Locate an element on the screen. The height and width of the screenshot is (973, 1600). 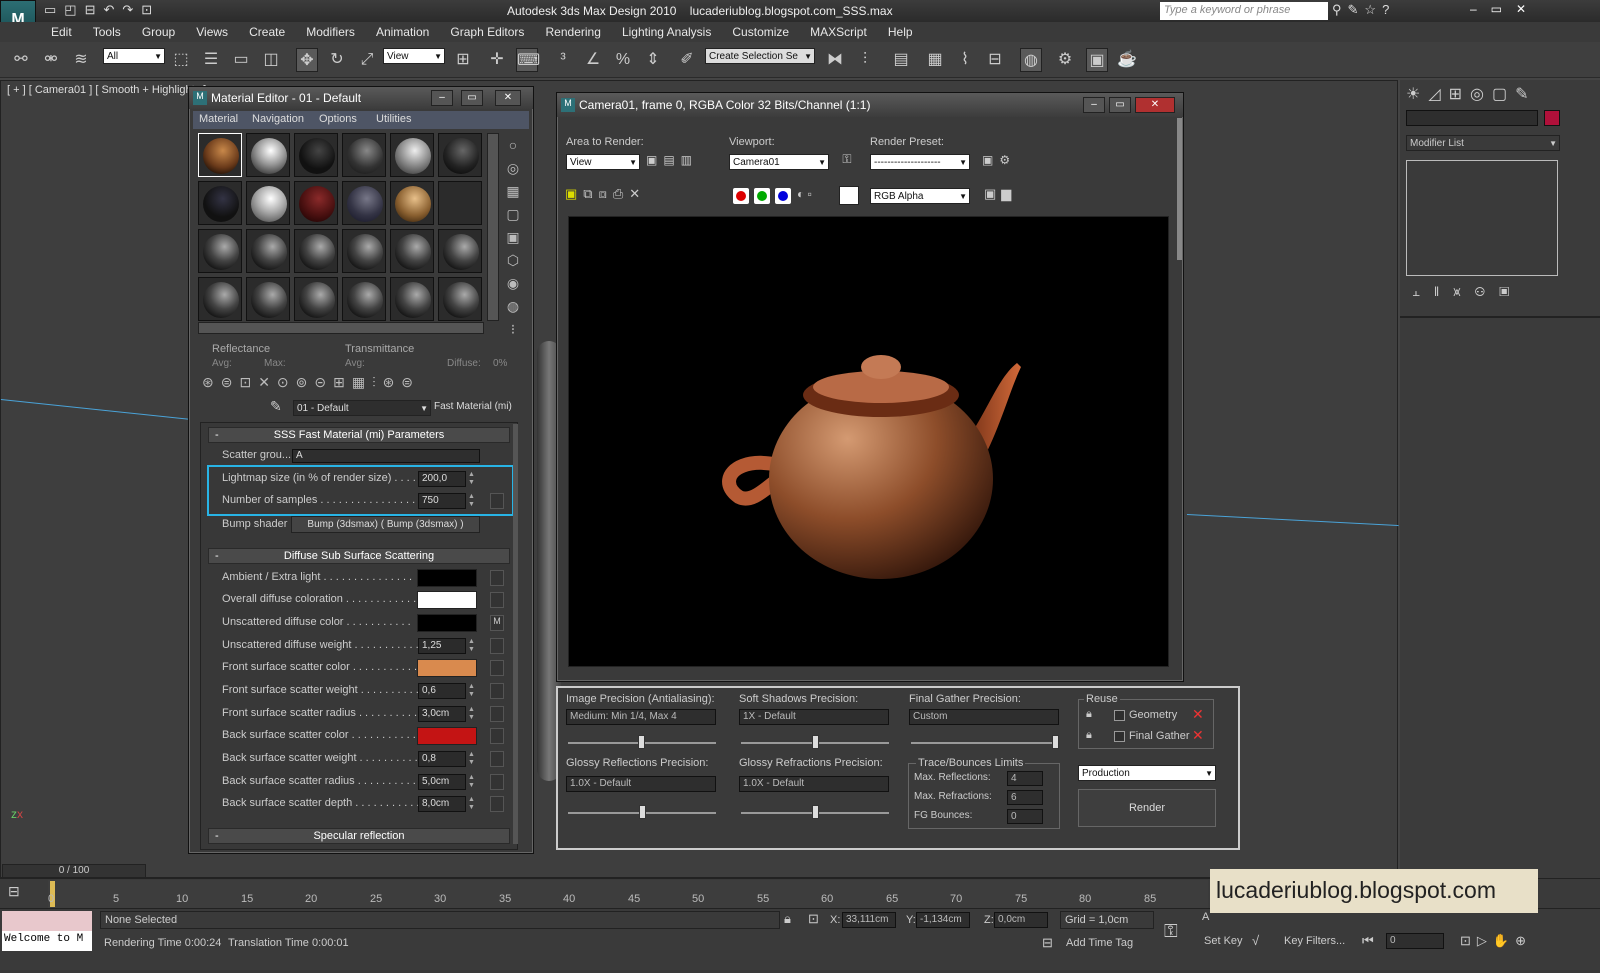
modifier-stack is located at coordinates (1482, 218).